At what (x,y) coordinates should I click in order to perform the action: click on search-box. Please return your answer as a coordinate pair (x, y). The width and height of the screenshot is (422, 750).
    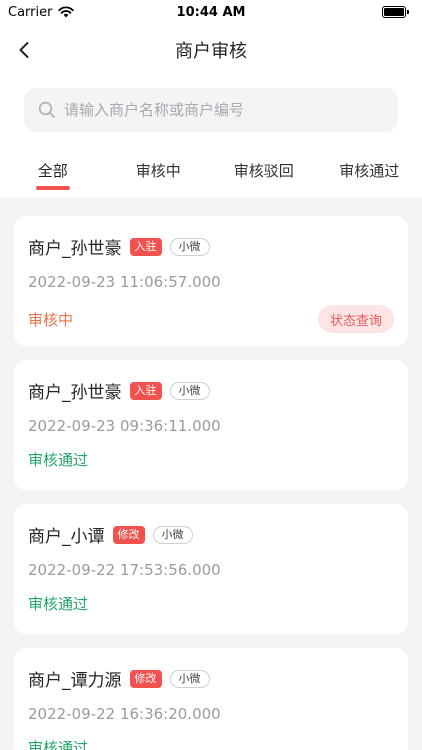
    Looking at the image, I should click on (211, 110).